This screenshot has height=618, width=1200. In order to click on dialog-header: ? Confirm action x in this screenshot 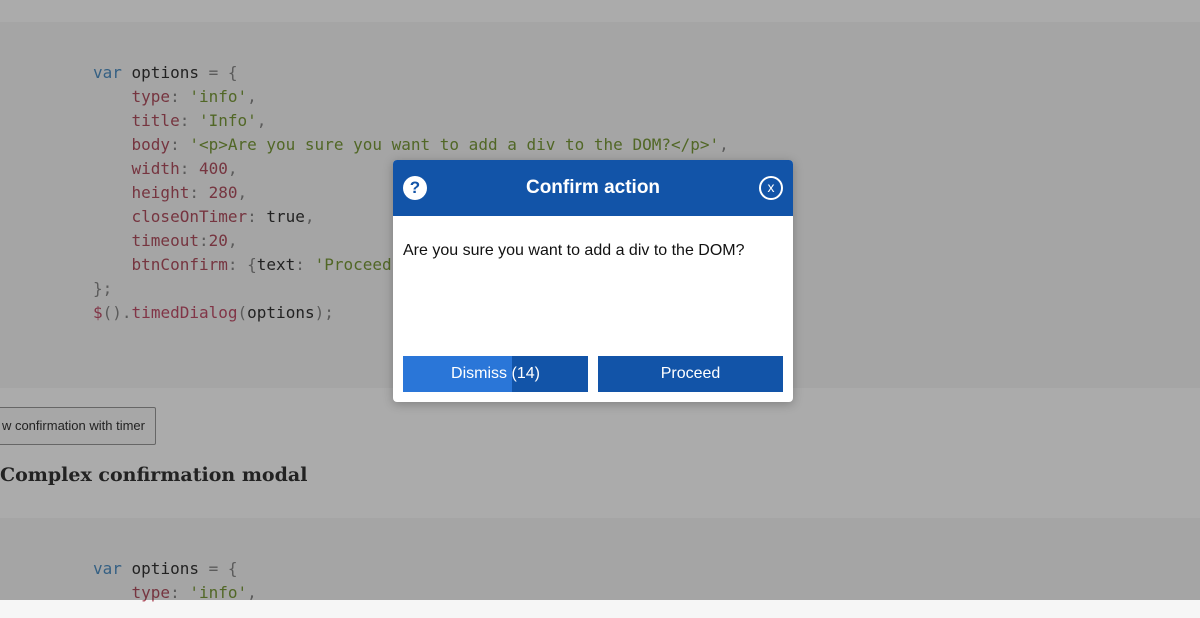, I will do `click(593, 188)`.